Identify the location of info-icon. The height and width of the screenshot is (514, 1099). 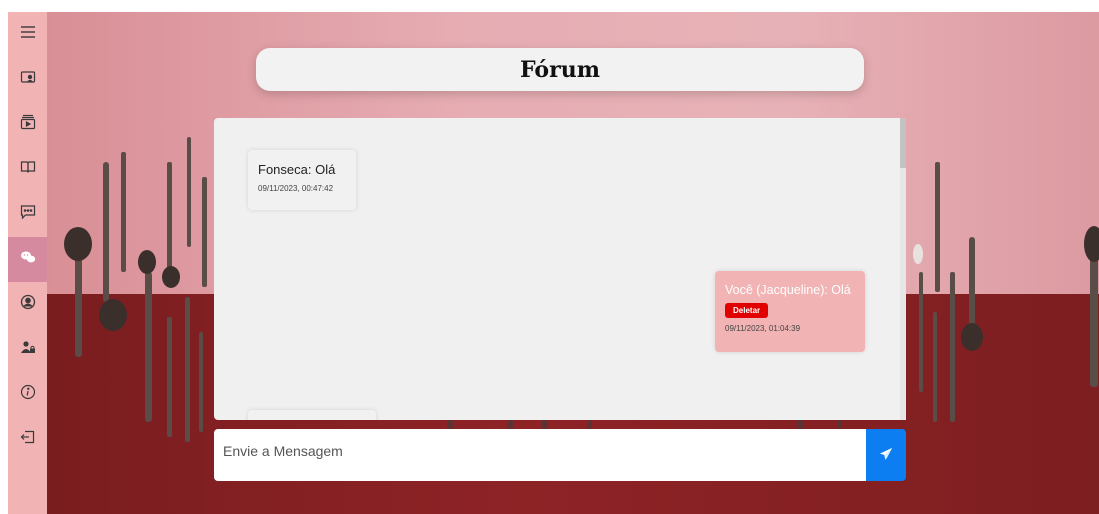
(28, 394).